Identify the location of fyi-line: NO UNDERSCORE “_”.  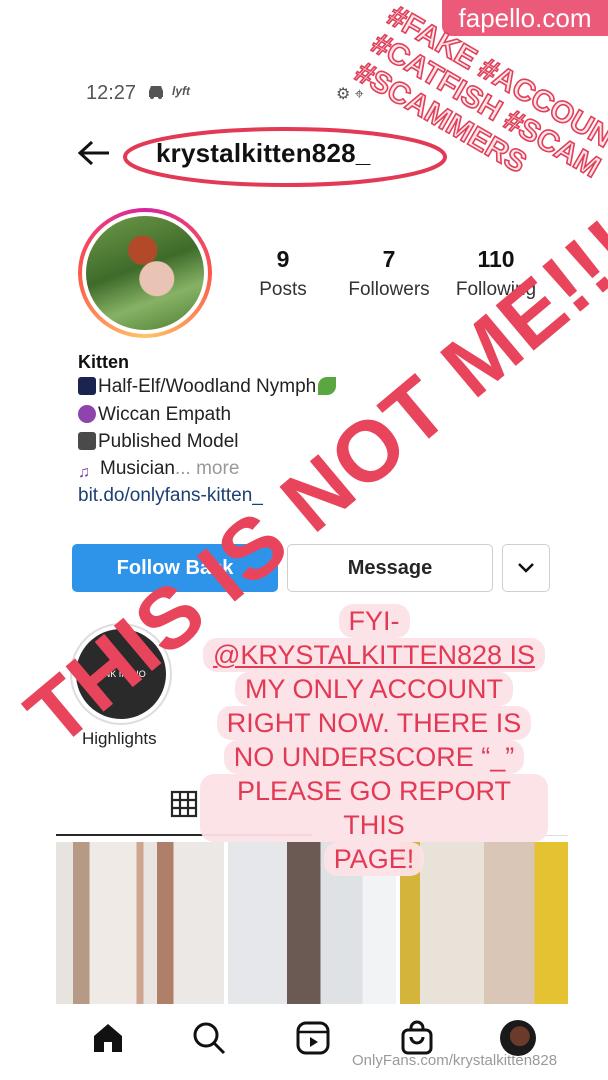
(374, 757).